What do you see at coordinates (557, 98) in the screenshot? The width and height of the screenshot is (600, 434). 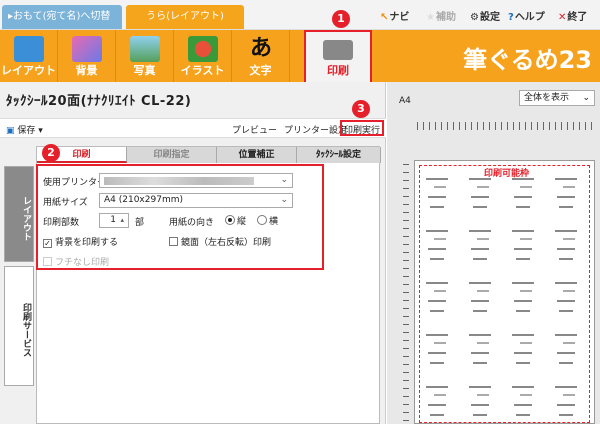 I see `zoom-select: 全体を表示 ⌄` at bounding box center [557, 98].